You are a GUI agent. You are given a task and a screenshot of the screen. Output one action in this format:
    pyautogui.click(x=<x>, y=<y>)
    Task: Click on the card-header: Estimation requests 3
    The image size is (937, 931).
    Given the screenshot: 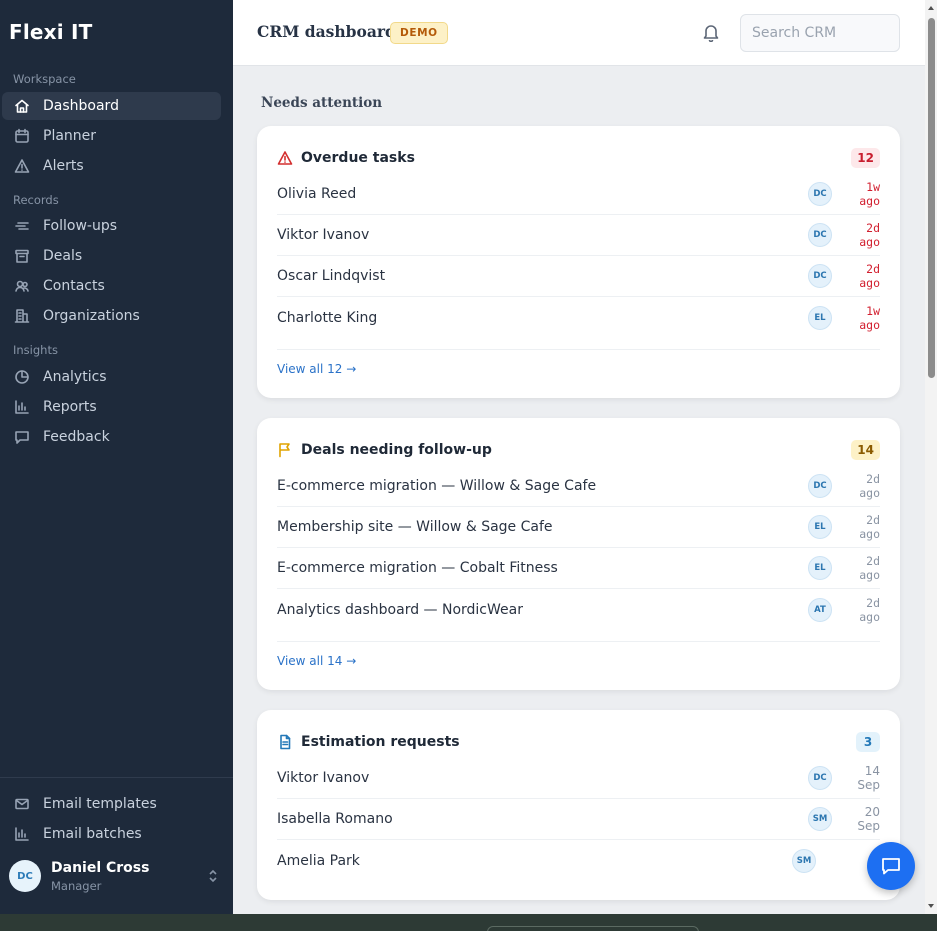 What is the action you would take?
    pyautogui.click(x=578, y=742)
    